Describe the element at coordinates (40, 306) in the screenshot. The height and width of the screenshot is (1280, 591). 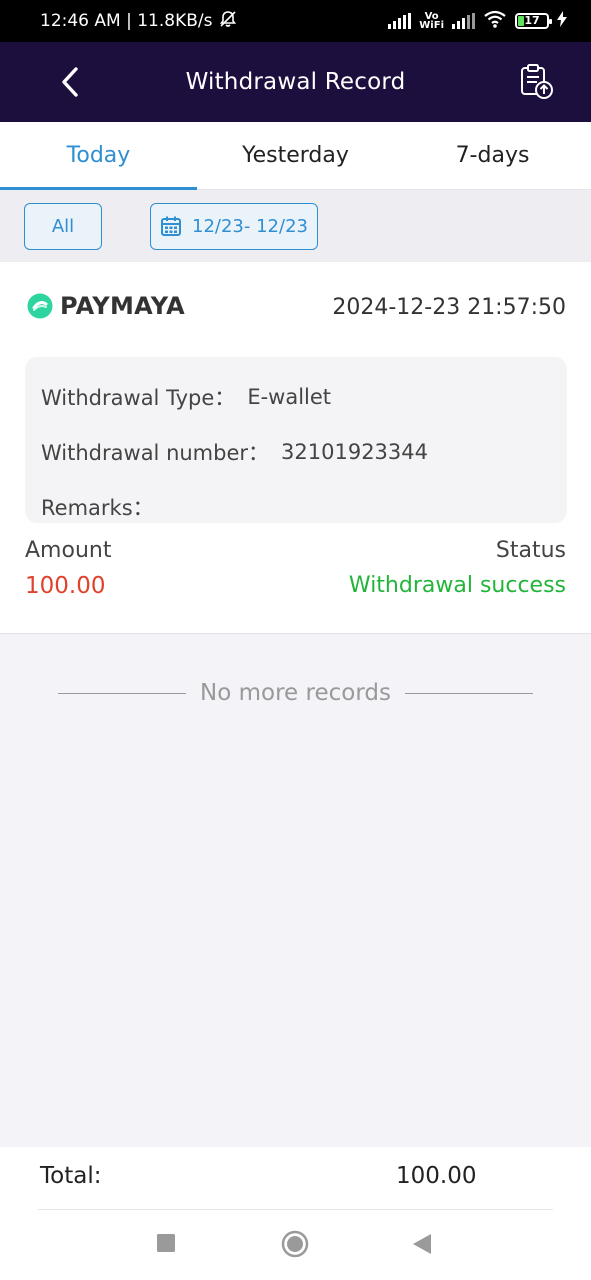
I see `paymaya-logo-icon` at that location.